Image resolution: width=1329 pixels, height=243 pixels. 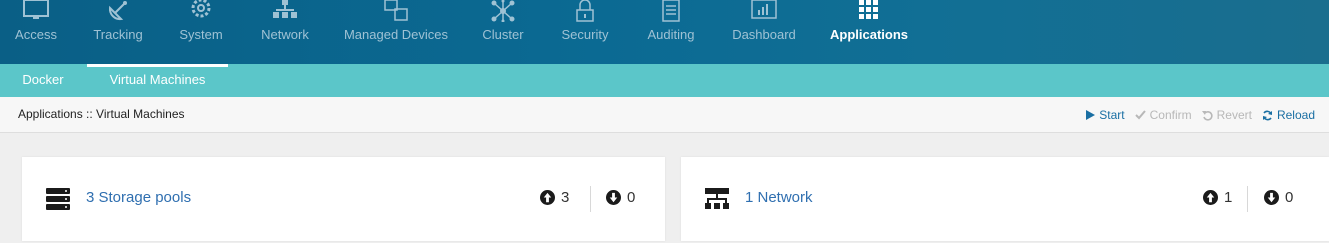 I want to click on gear-icon, so click(x=201, y=9).